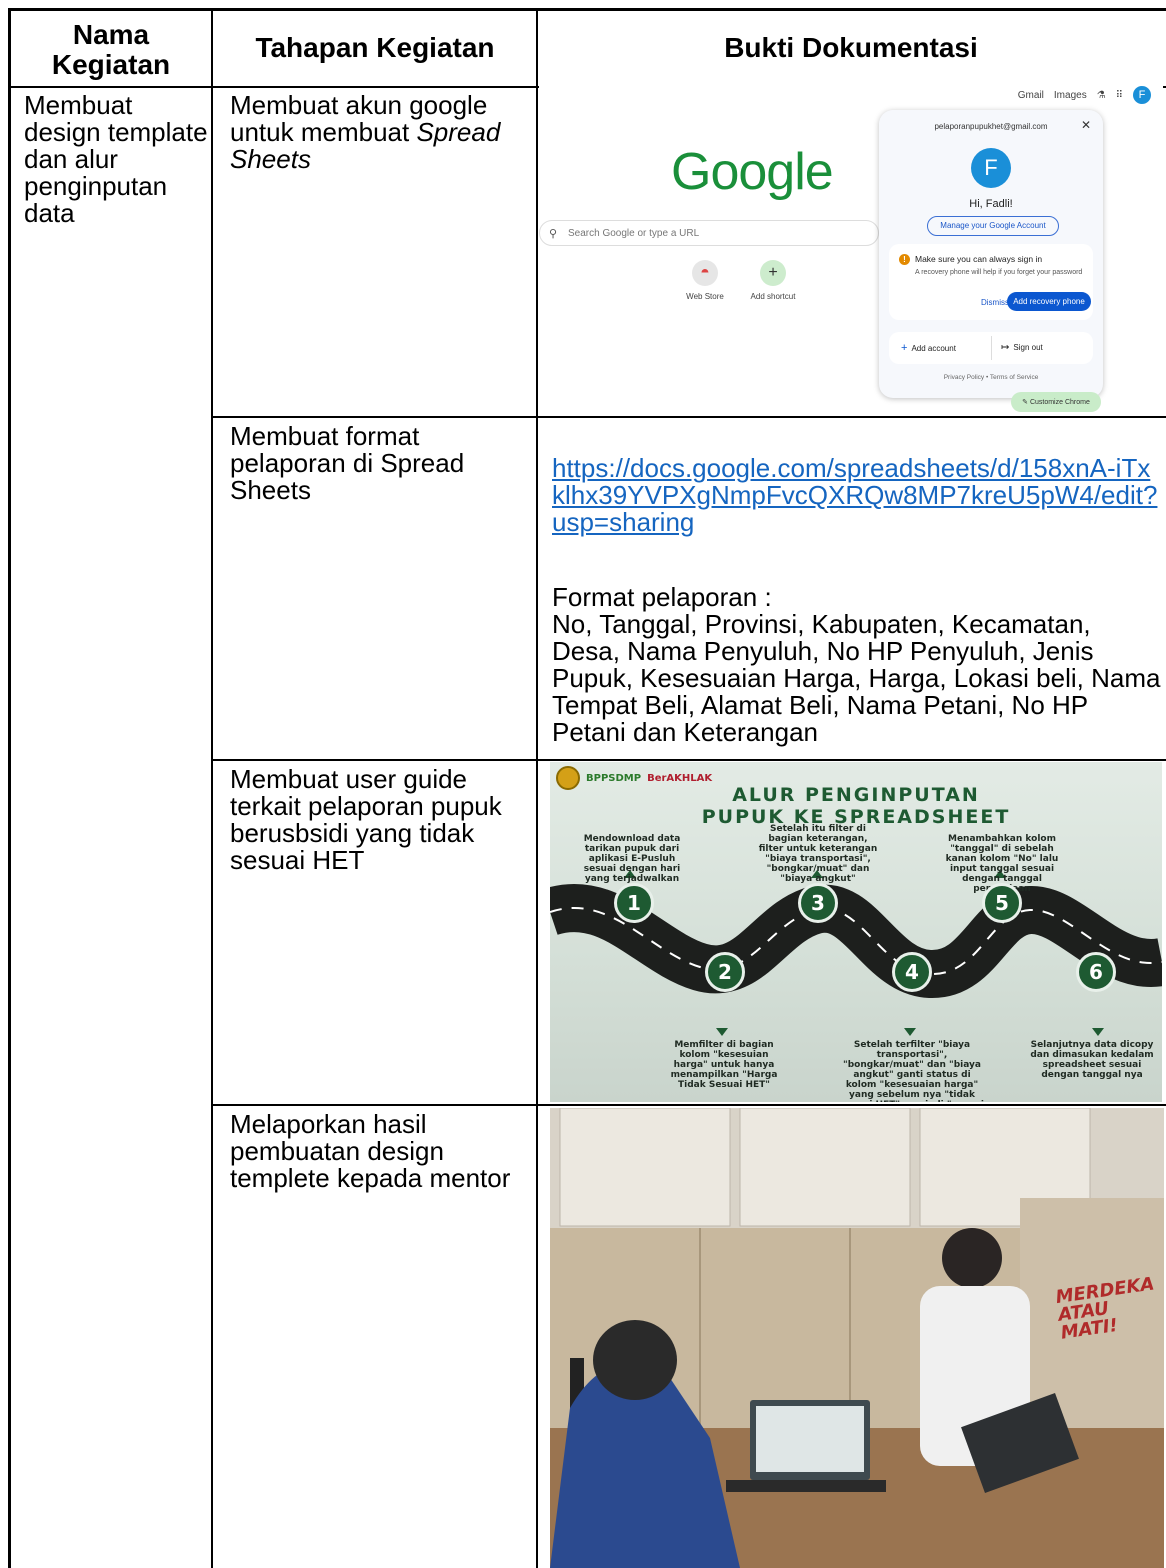  What do you see at coordinates (752, 172) in the screenshot?
I see `google-logo: Google` at bounding box center [752, 172].